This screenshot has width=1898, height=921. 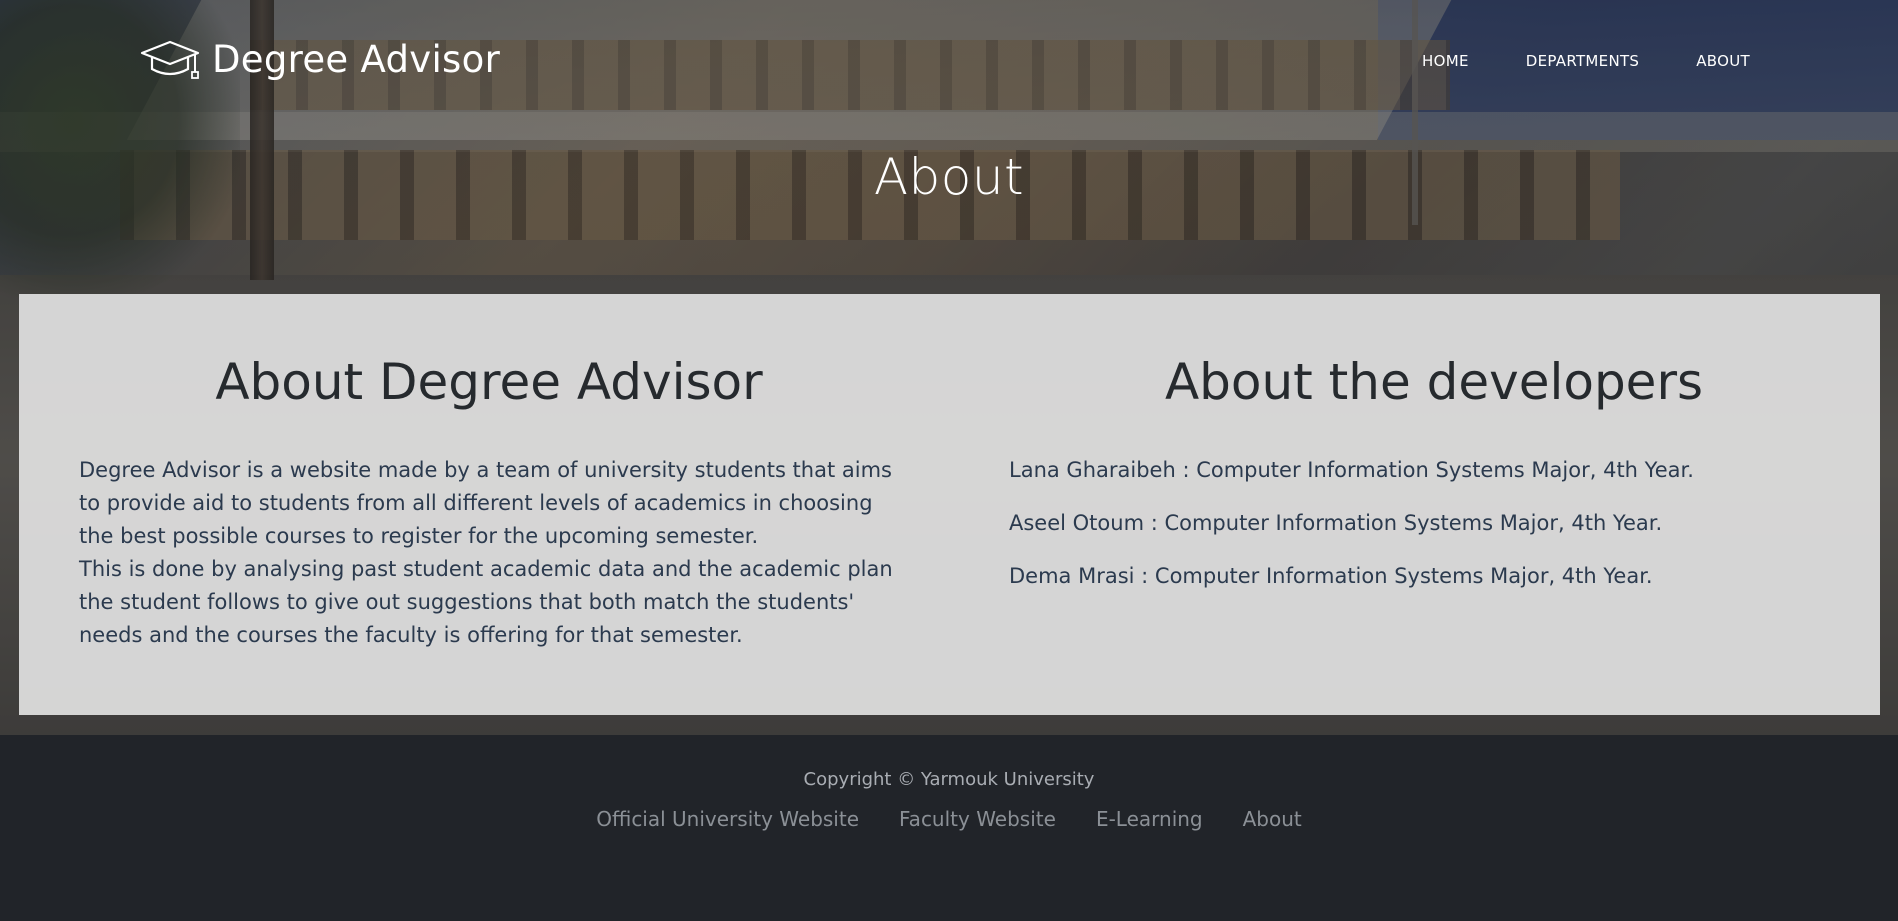 I want to click on page-title: About, so click(x=949, y=177).